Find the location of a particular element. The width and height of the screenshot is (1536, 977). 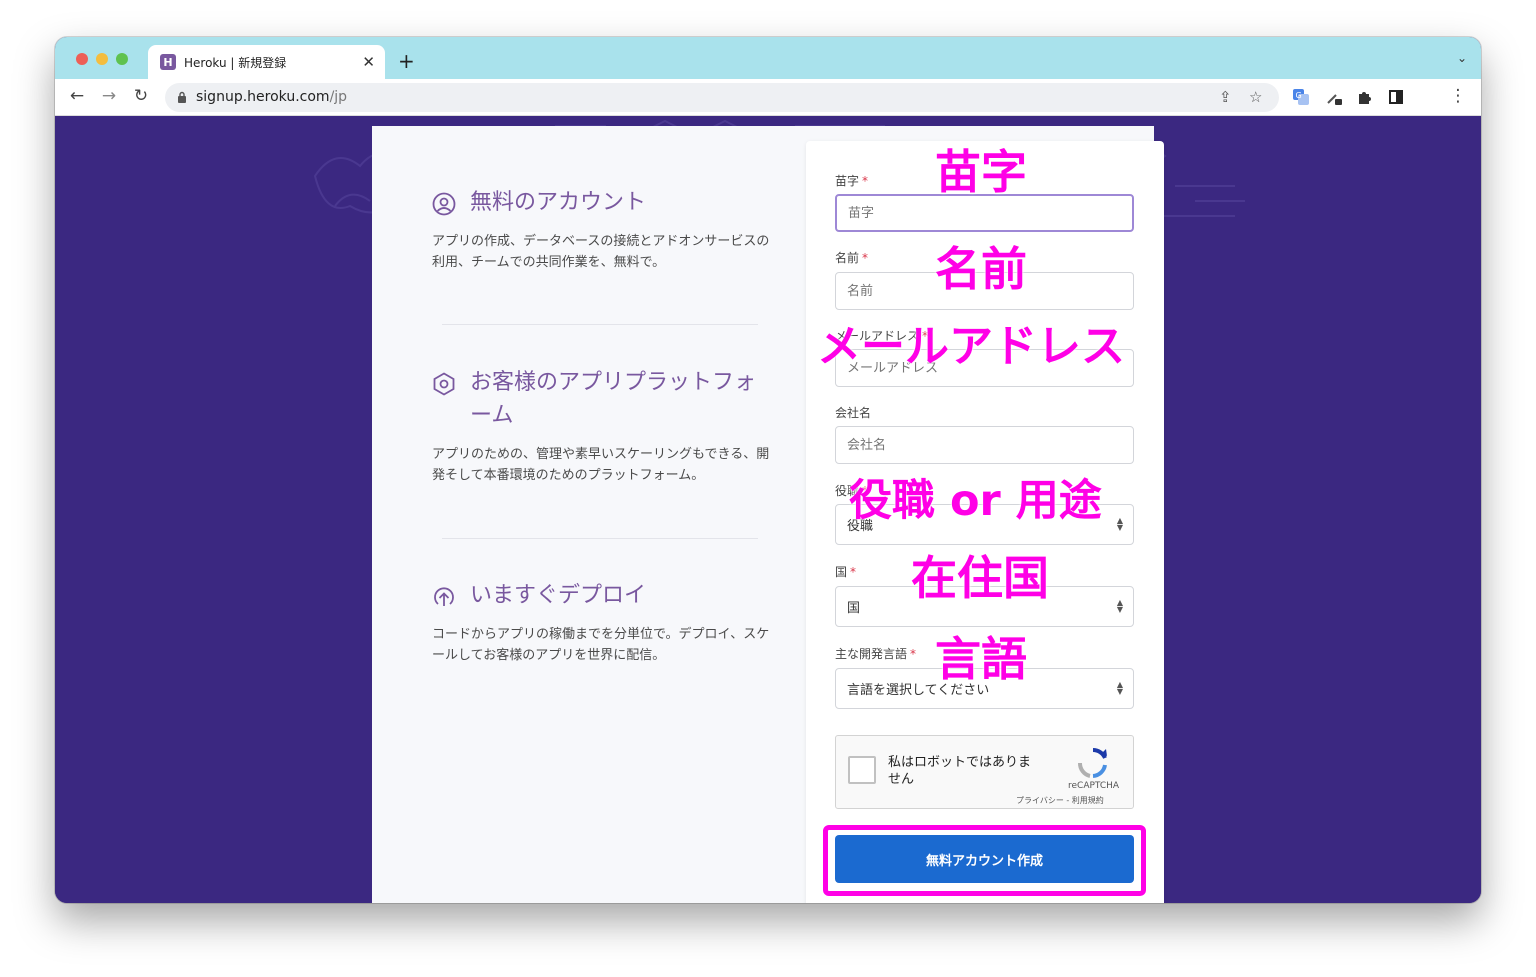

reload-button: ↻ is located at coordinates (141, 96).